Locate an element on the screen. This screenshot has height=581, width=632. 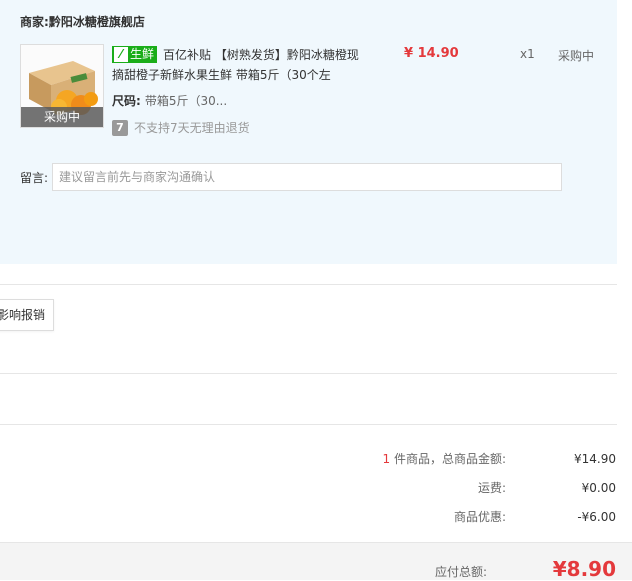
message-input is located at coordinates (307, 177).